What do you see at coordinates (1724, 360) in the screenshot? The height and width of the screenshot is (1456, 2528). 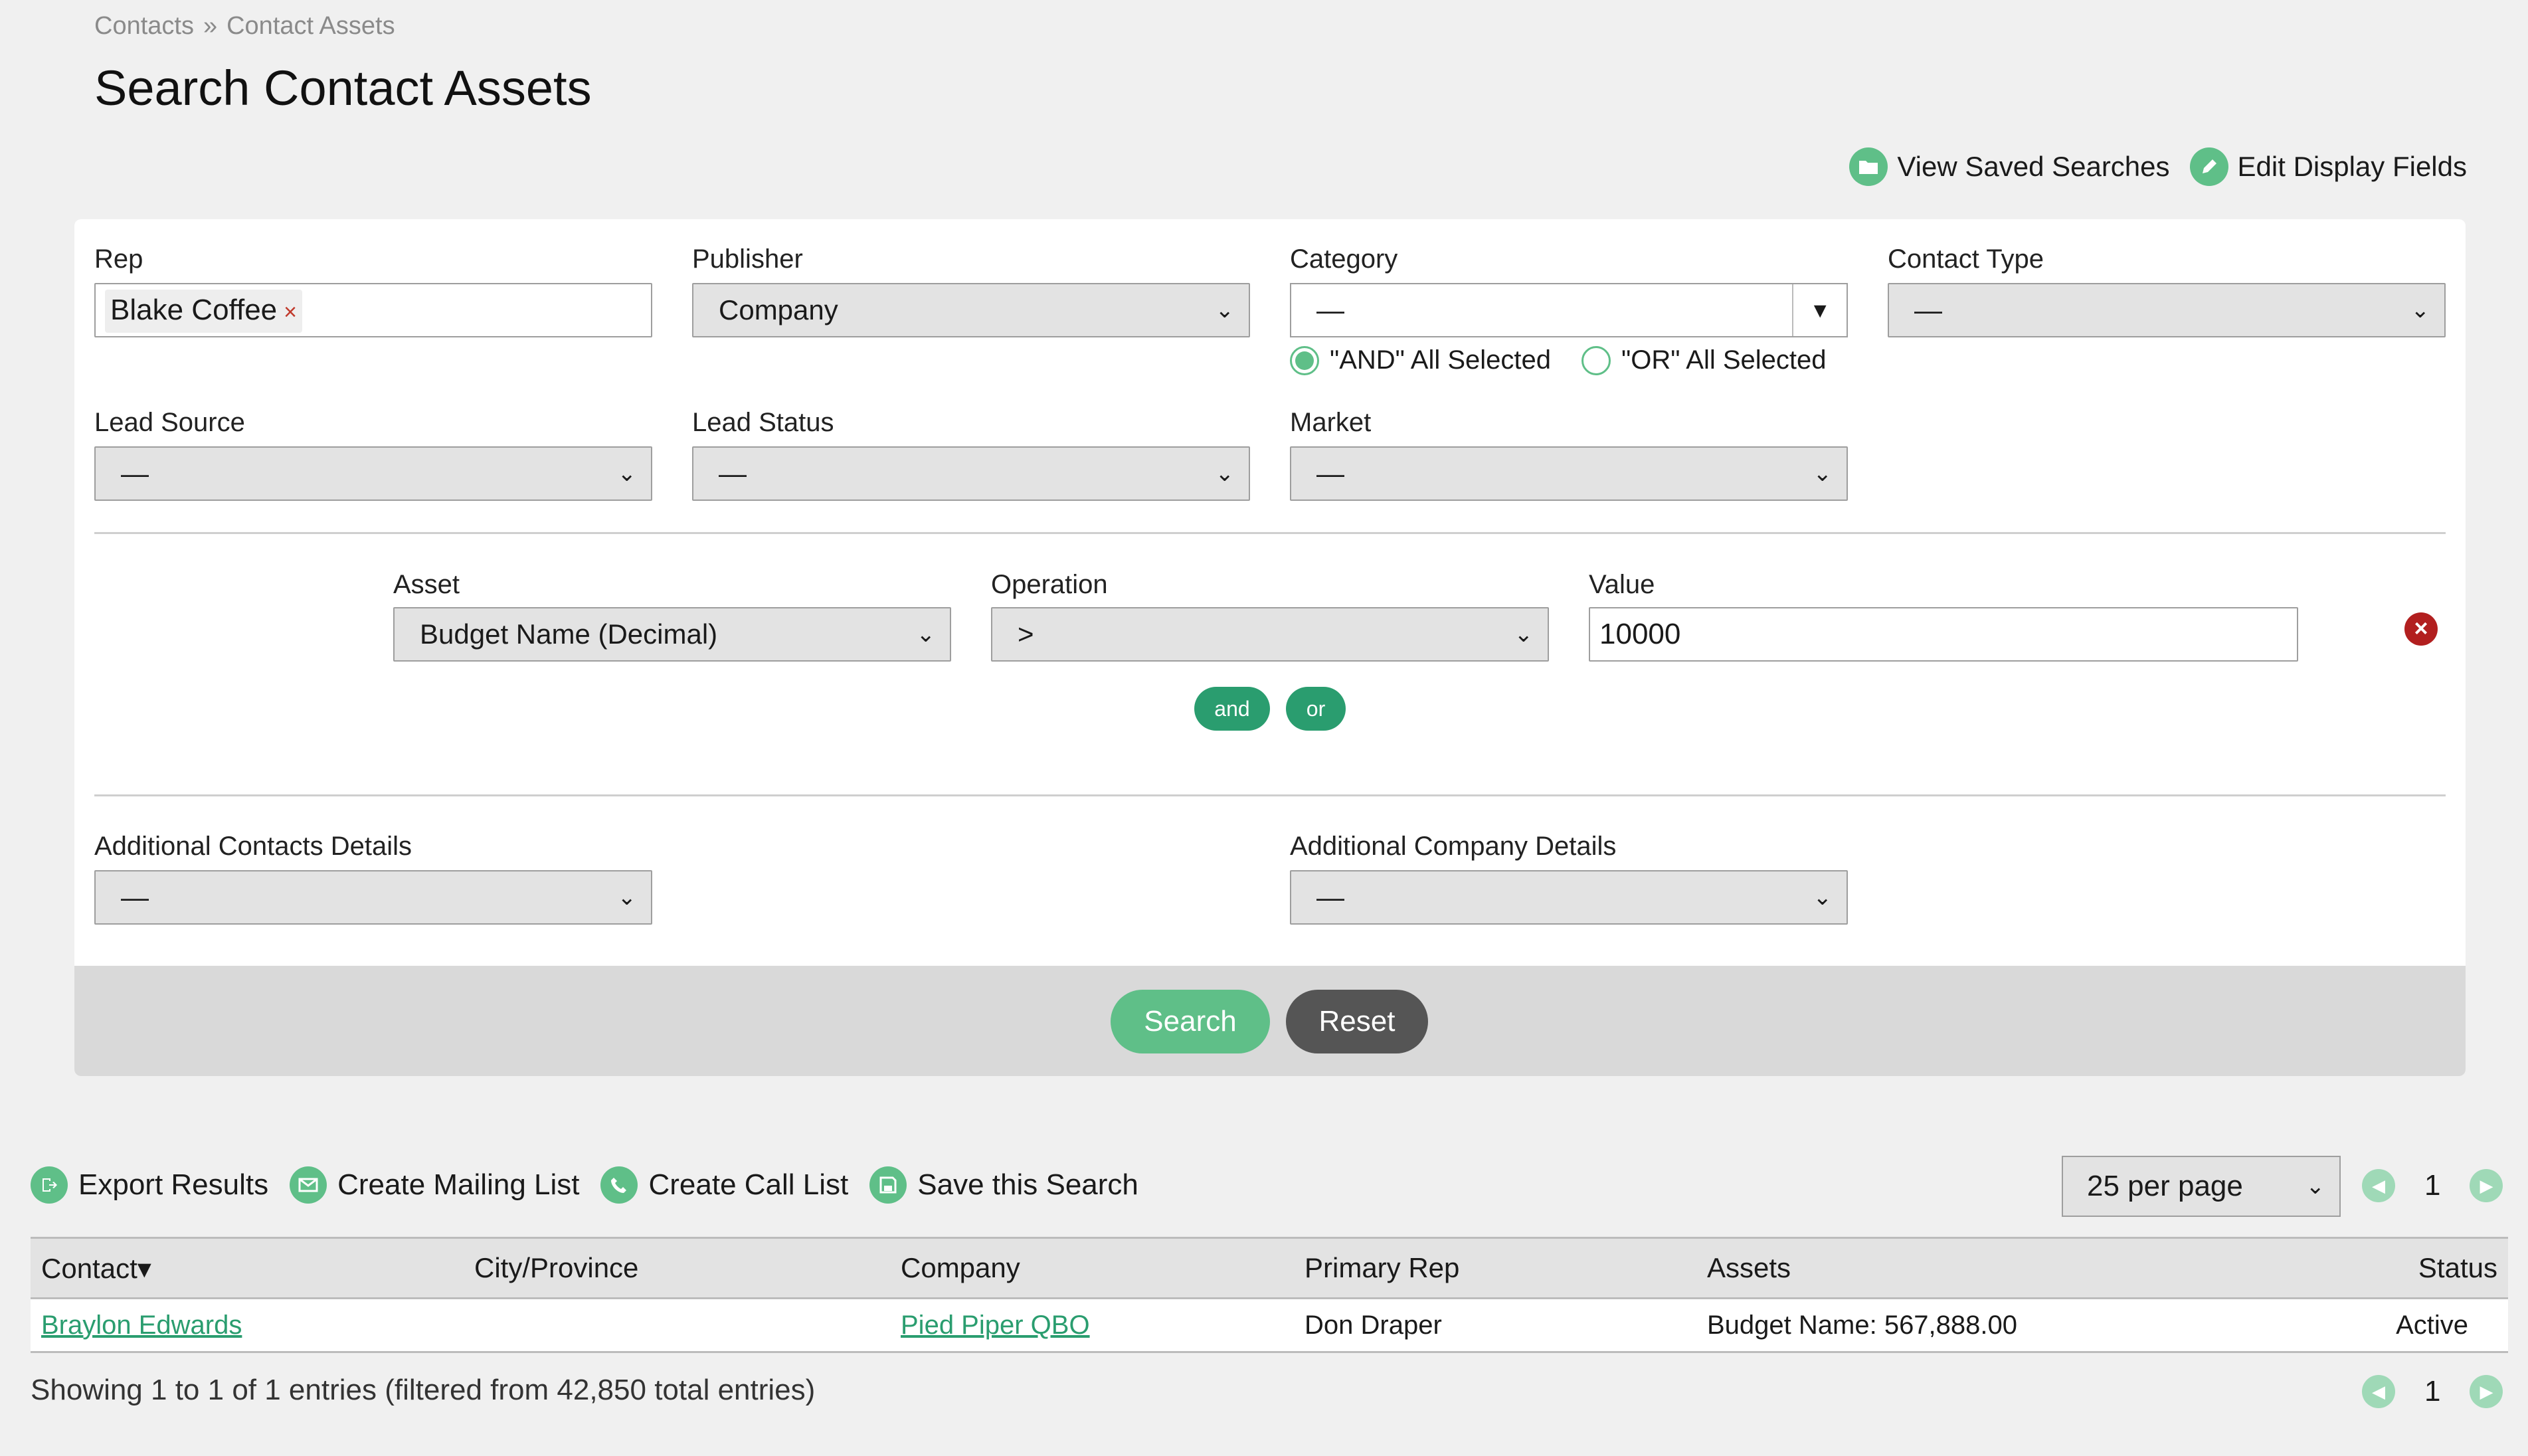 I see `radio-or-label: "OR" All Selected` at bounding box center [1724, 360].